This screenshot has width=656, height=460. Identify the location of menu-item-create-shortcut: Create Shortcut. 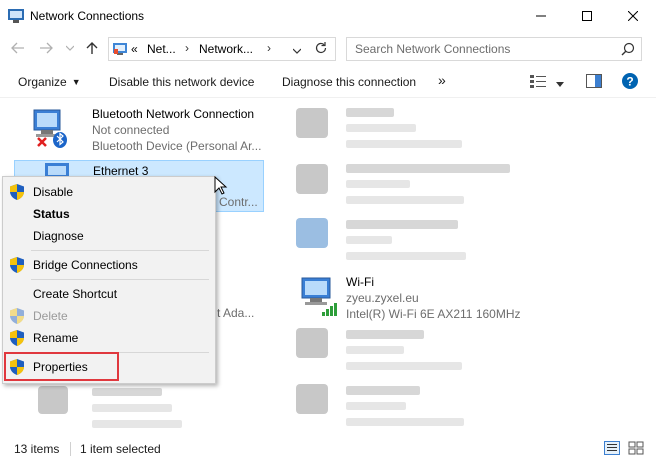
(109, 294).